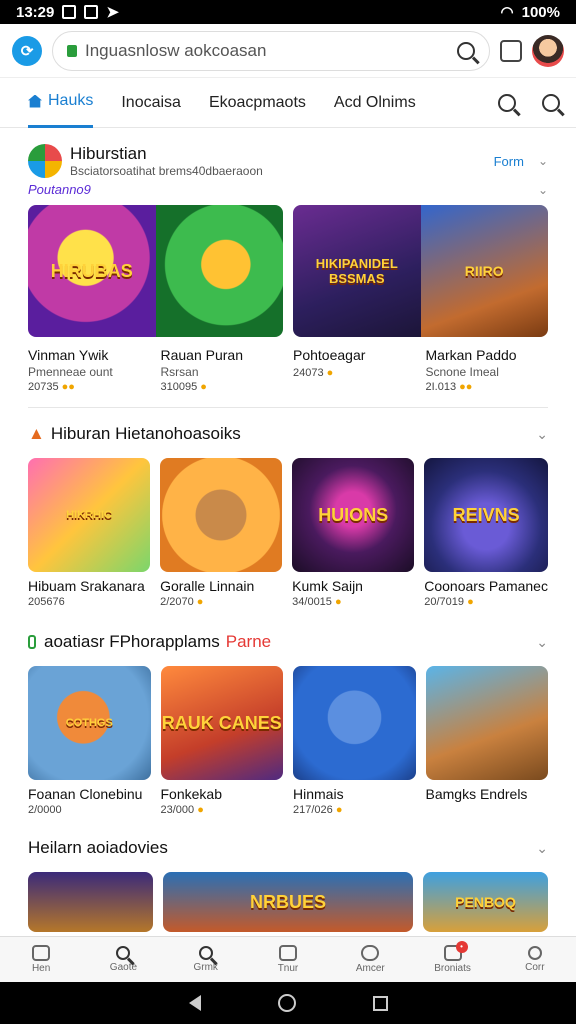 This screenshot has height=1024, width=576. Describe the element at coordinates (92, 271) in the screenshot. I see `game-thumbnail: HIRUBAS` at that location.